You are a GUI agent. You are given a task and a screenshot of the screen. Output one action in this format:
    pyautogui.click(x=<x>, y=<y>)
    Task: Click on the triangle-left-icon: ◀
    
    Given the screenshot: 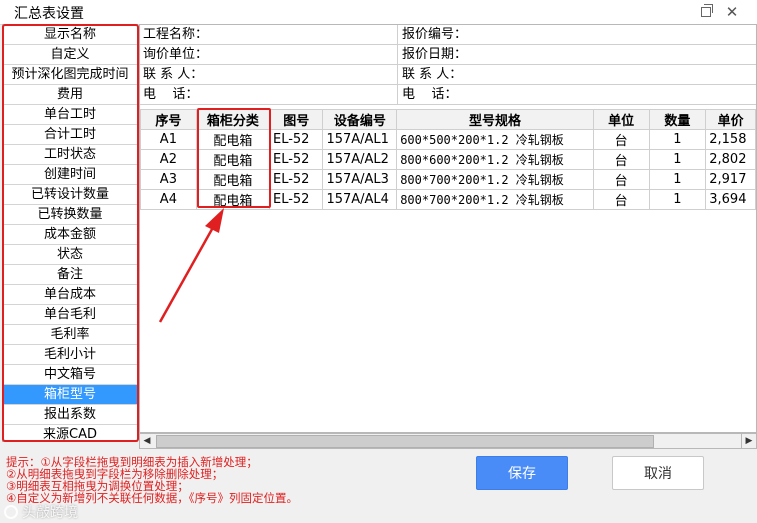 What is the action you would take?
    pyautogui.click(x=147, y=441)
    